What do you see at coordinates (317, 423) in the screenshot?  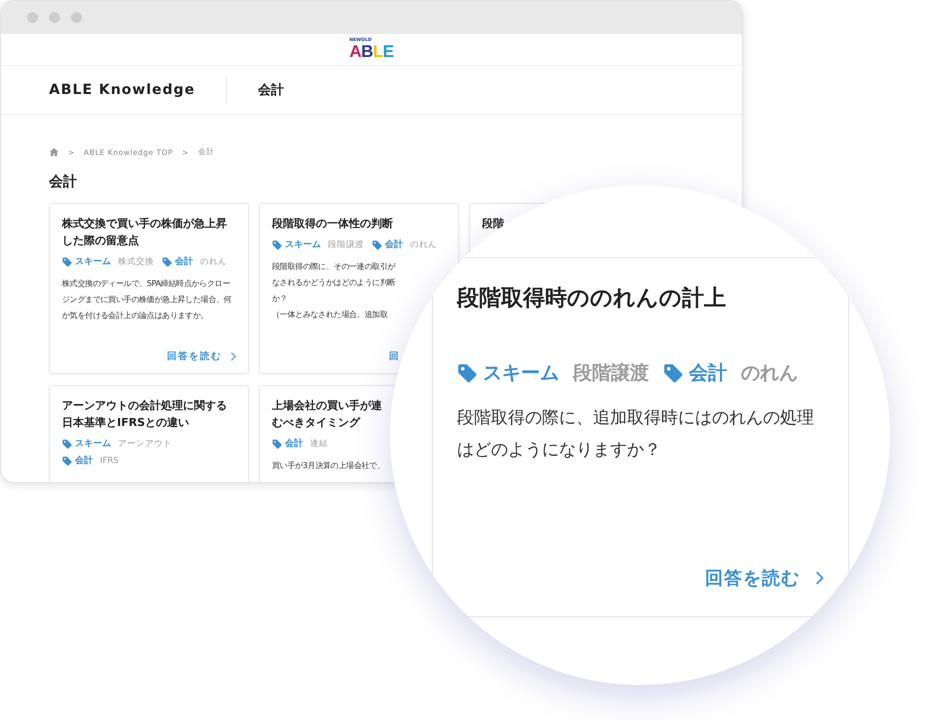 I see `card-title: むべきタイミング` at bounding box center [317, 423].